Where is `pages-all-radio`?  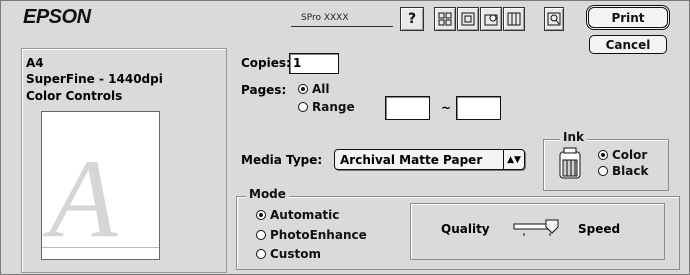
pages-all-radio is located at coordinates (303, 89).